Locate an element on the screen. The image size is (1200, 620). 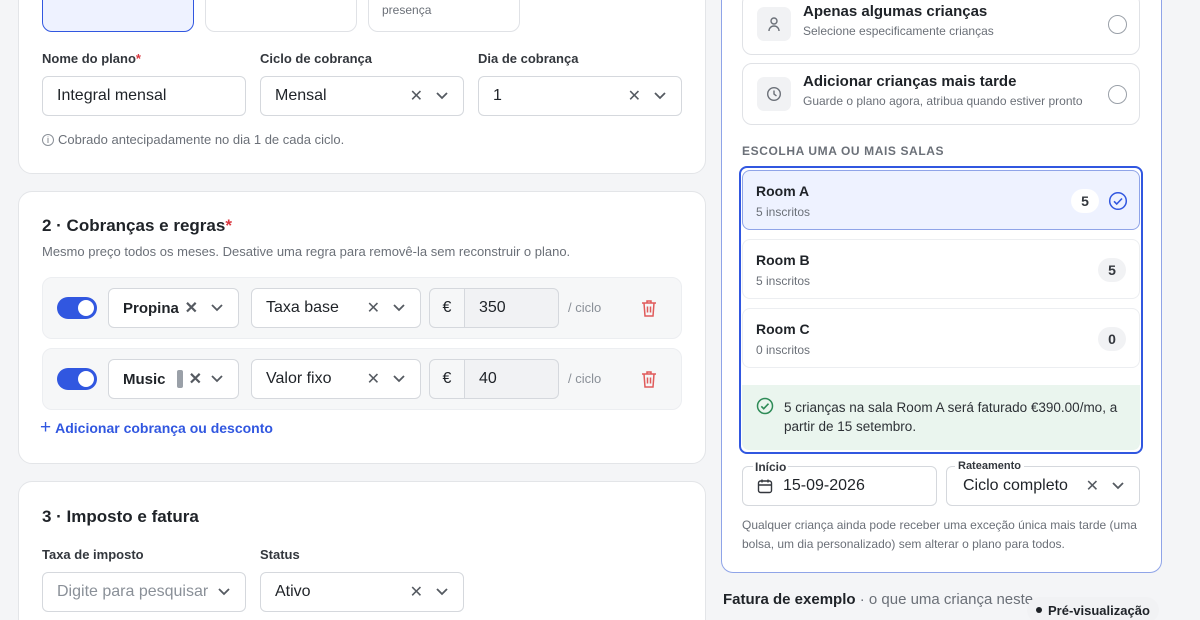
rule-type-select: Taxa base ✕ is located at coordinates (336, 308).